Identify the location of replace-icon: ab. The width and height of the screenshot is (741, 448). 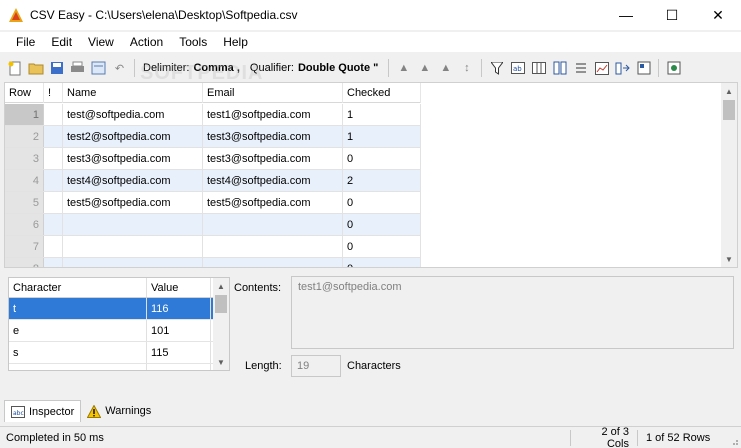
(517, 68).